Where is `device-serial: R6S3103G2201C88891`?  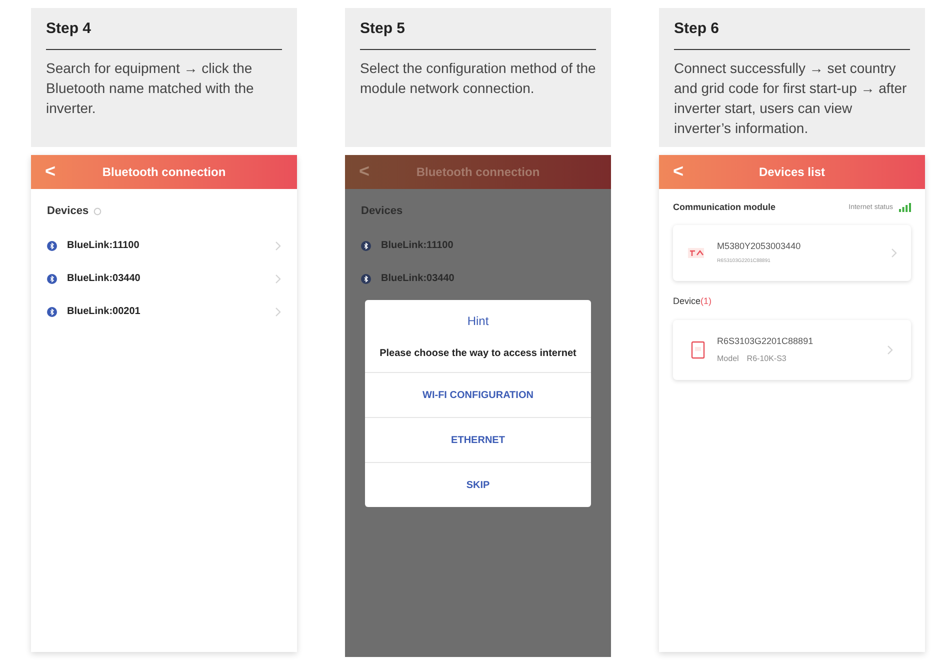
device-serial: R6S3103G2201C88891 is located at coordinates (765, 341).